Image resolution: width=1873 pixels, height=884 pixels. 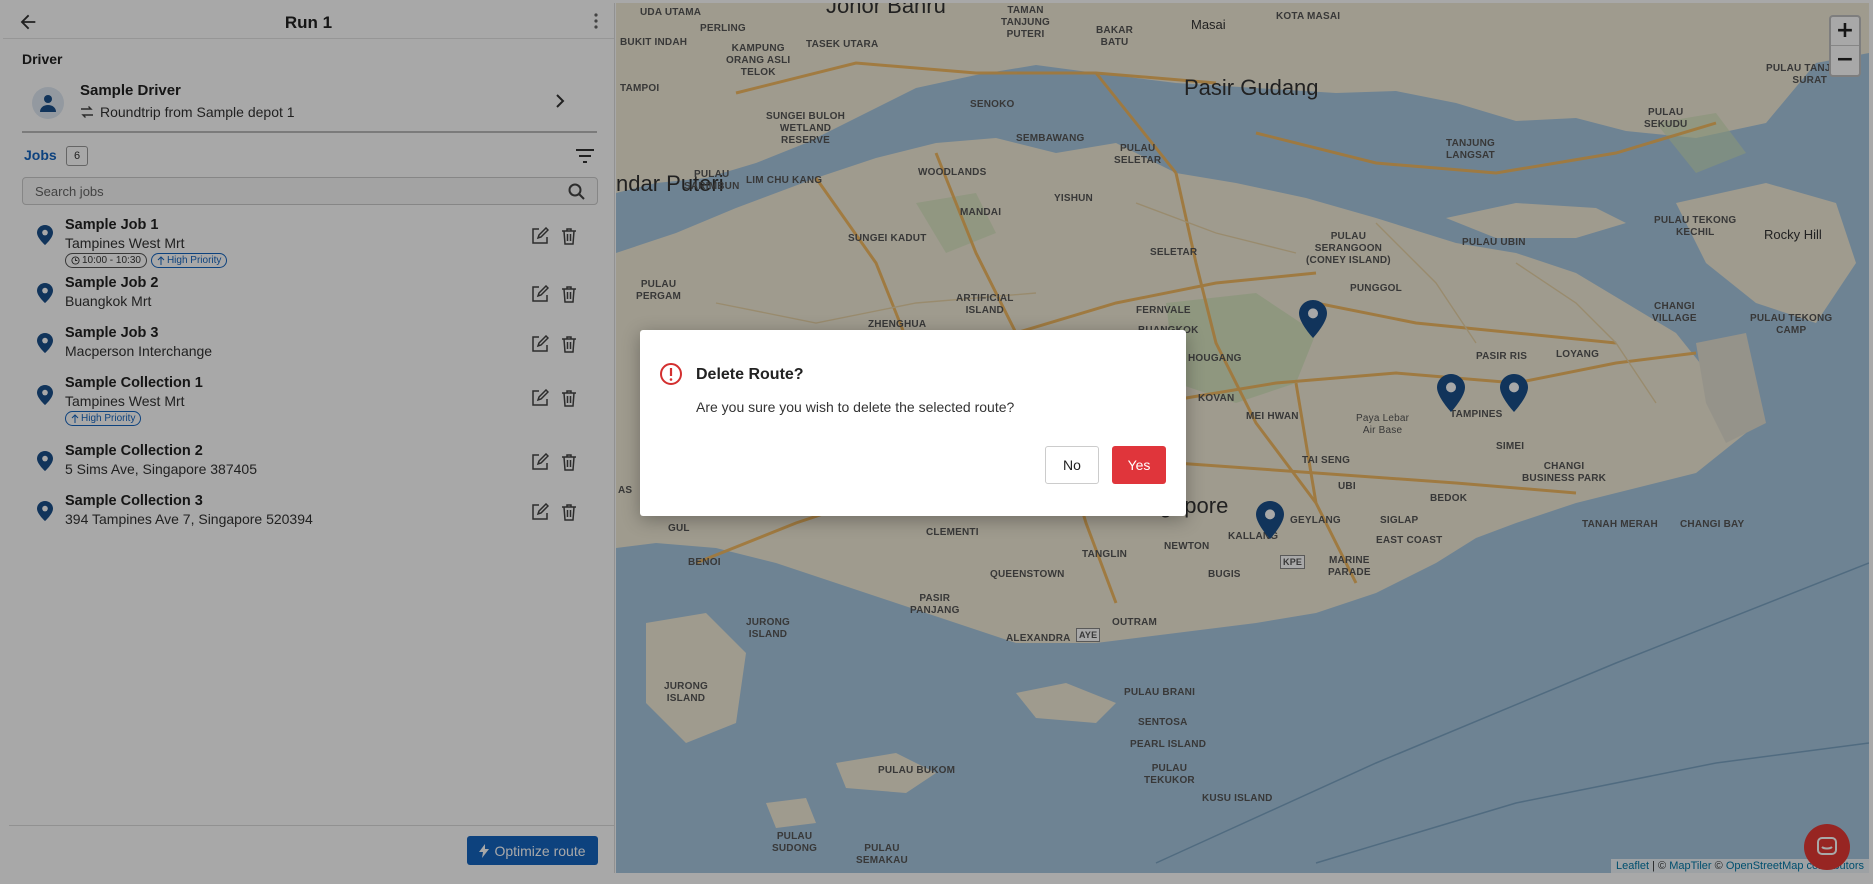 What do you see at coordinates (1139, 465) in the screenshot?
I see `yes-button: Yes` at bounding box center [1139, 465].